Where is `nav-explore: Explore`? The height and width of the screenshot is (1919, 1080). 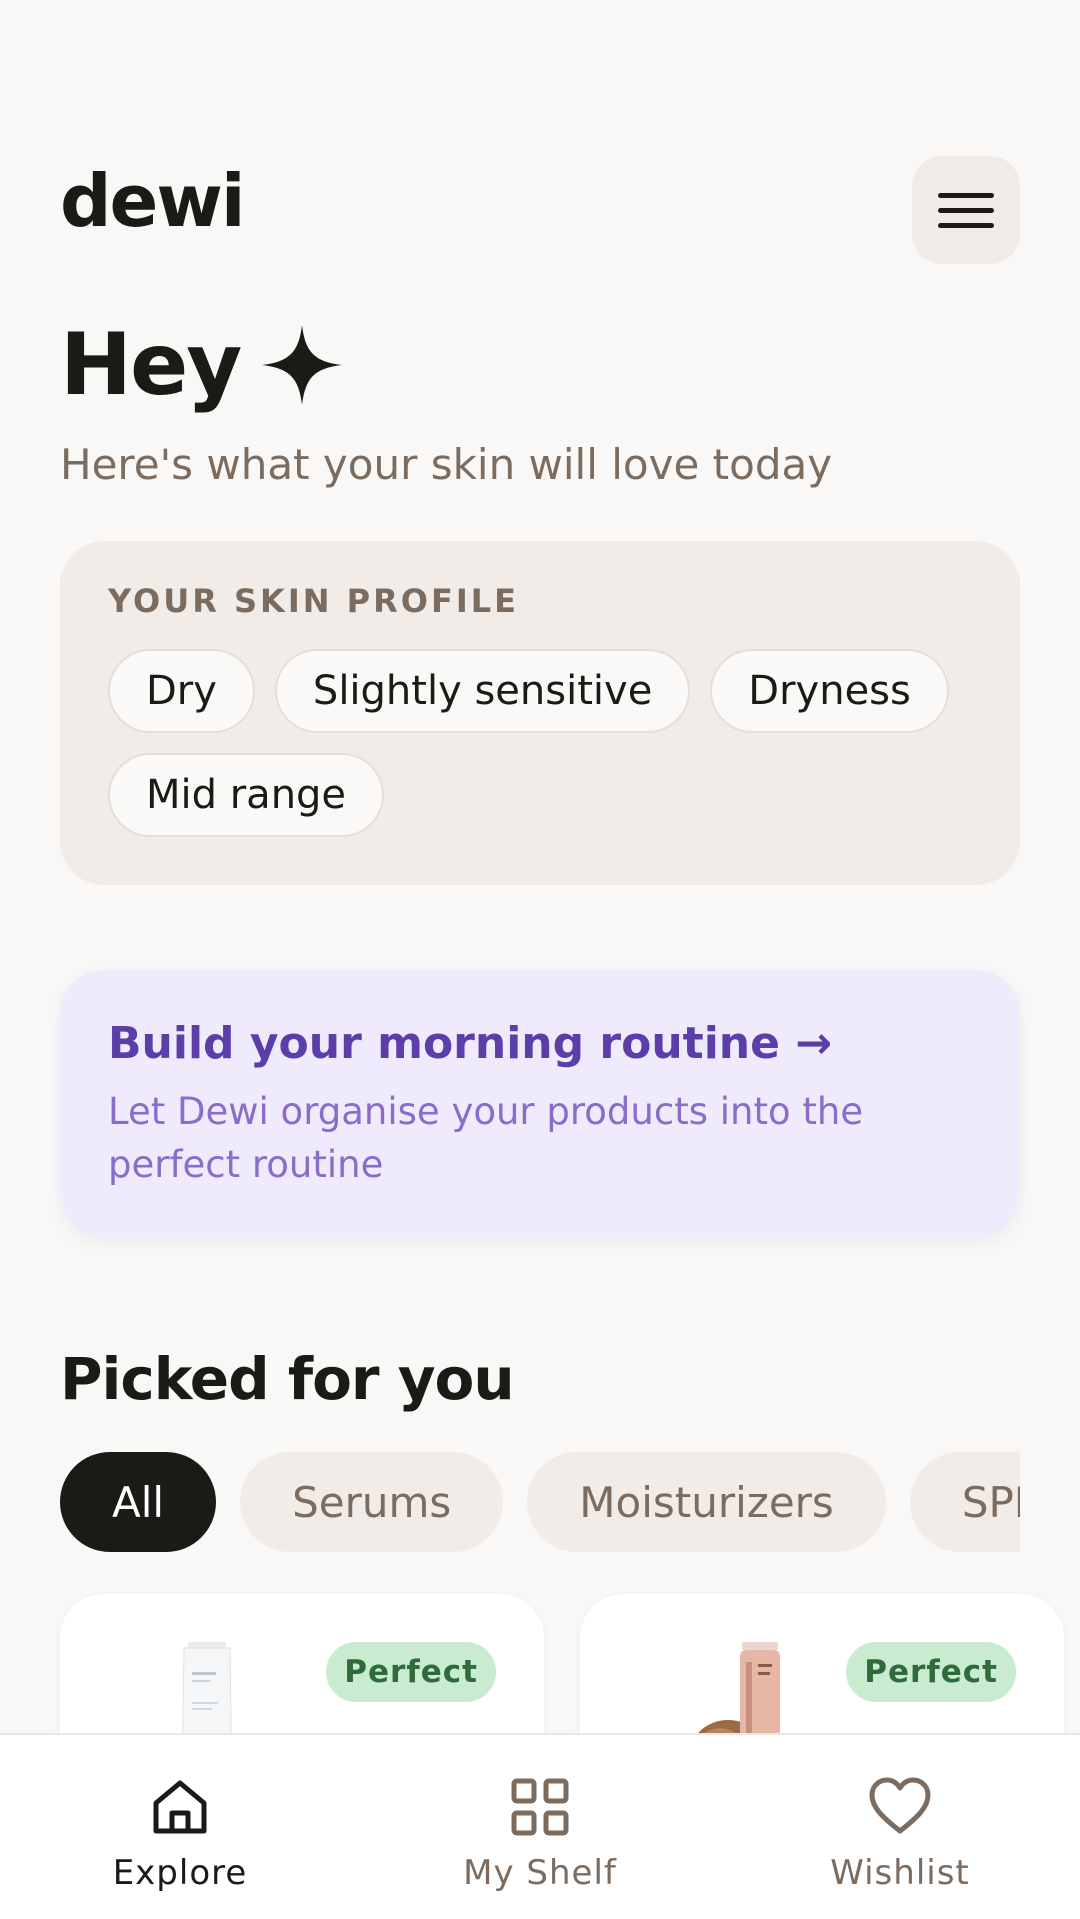 nav-explore: Explore is located at coordinates (180, 1827).